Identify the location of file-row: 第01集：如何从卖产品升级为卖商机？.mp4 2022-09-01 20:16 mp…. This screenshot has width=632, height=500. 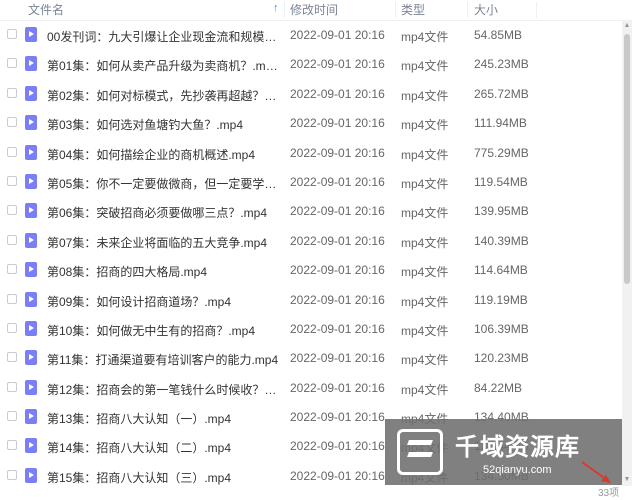
(311, 64).